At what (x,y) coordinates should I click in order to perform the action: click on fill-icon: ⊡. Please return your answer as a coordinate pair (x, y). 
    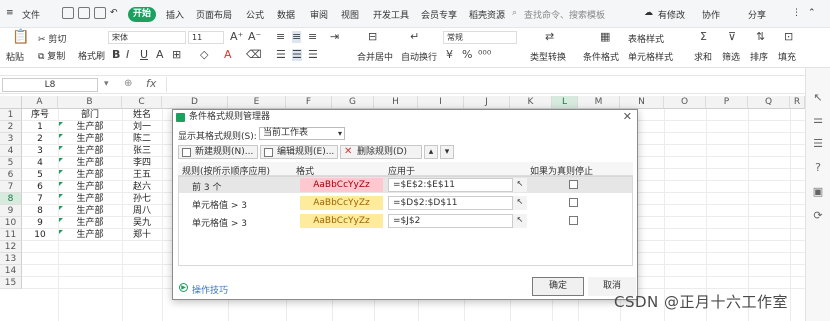
    Looking at the image, I should click on (788, 37).